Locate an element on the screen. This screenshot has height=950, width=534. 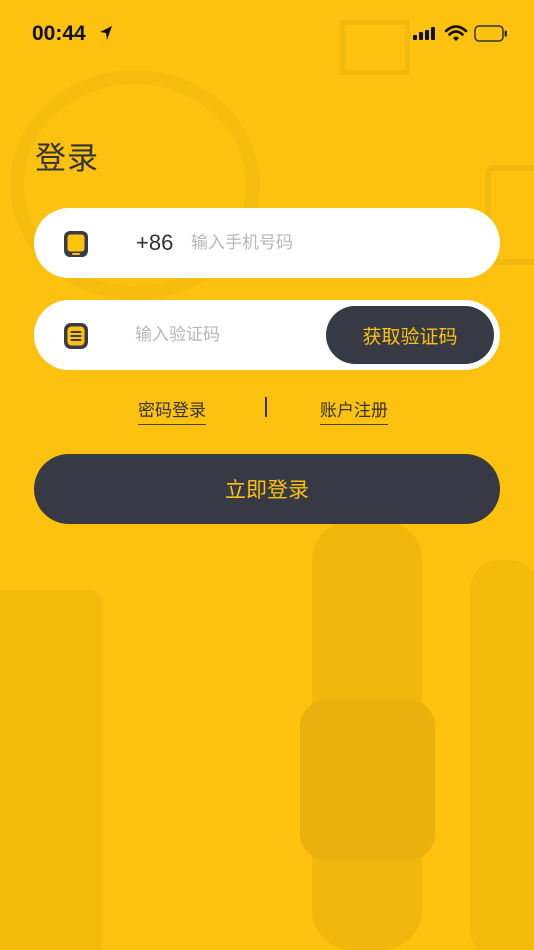
verification-code-input is located at coordinates (240, 335).